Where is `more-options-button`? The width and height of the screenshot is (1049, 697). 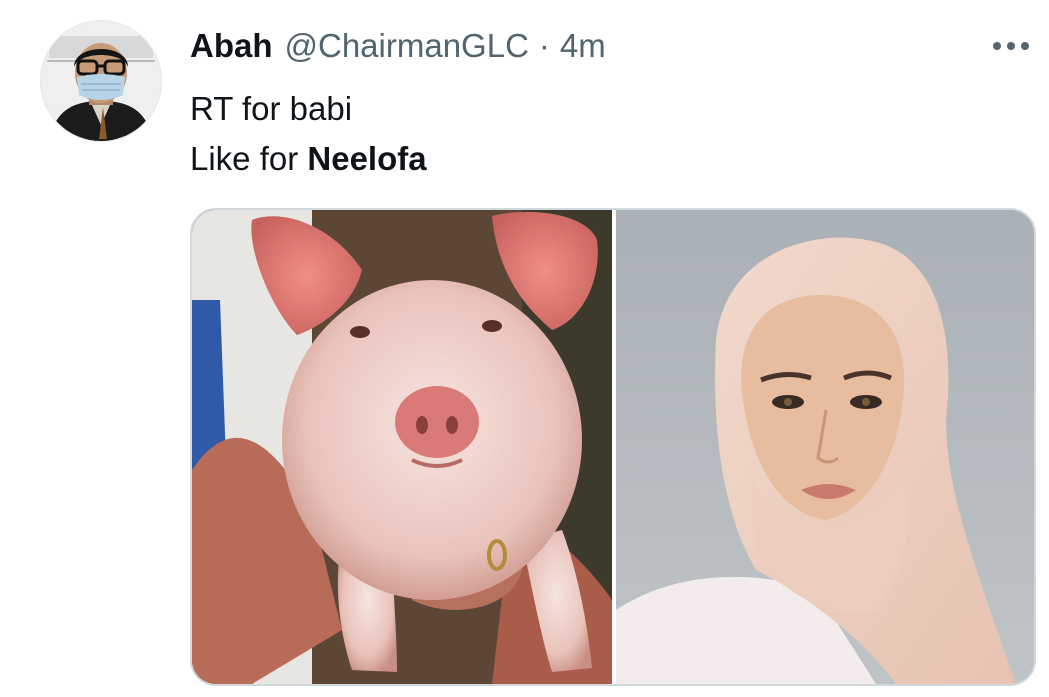
more-options-button is located at coordinates (1011, 46).